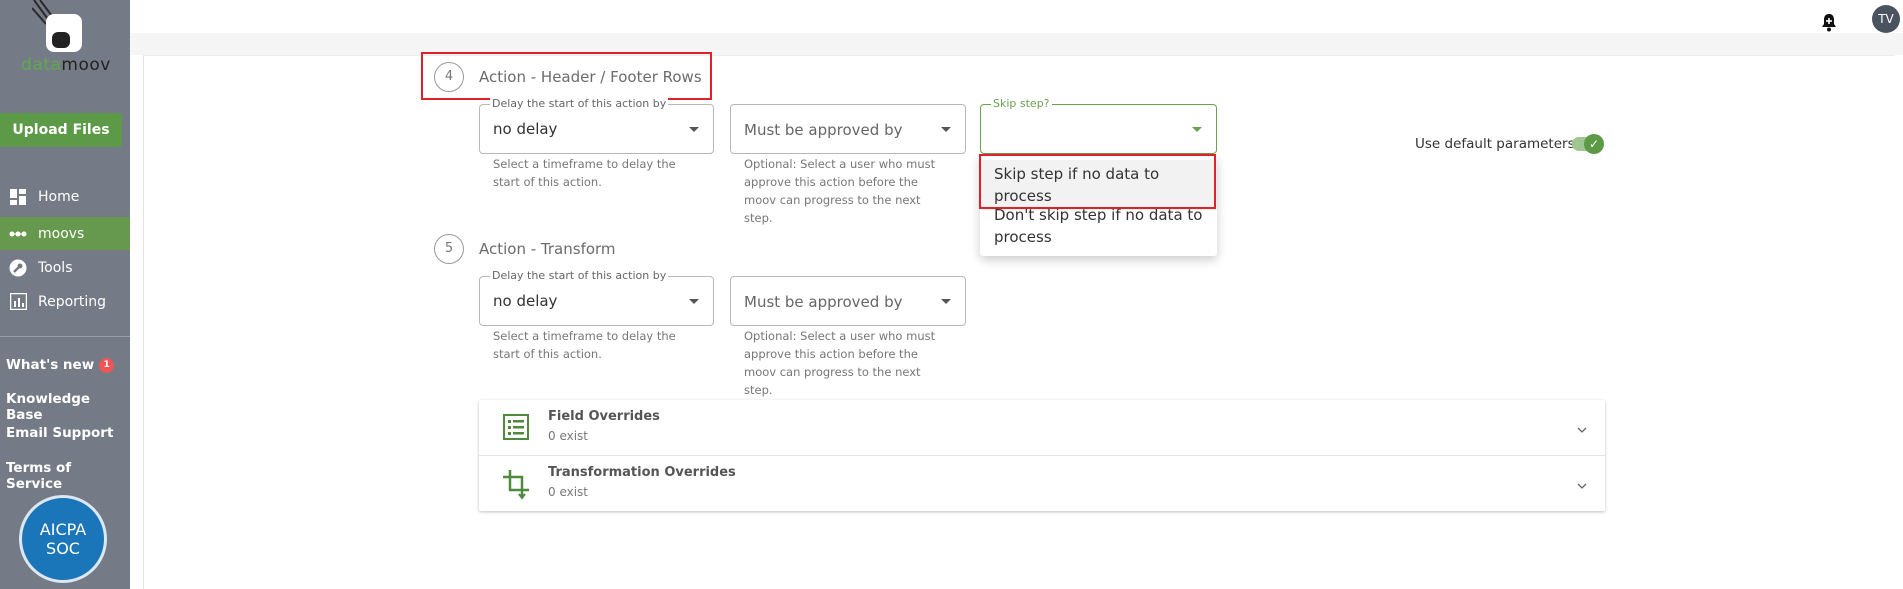 The image size is (1903, 589). I want to click on dashboard-icon, so click(18, 197).